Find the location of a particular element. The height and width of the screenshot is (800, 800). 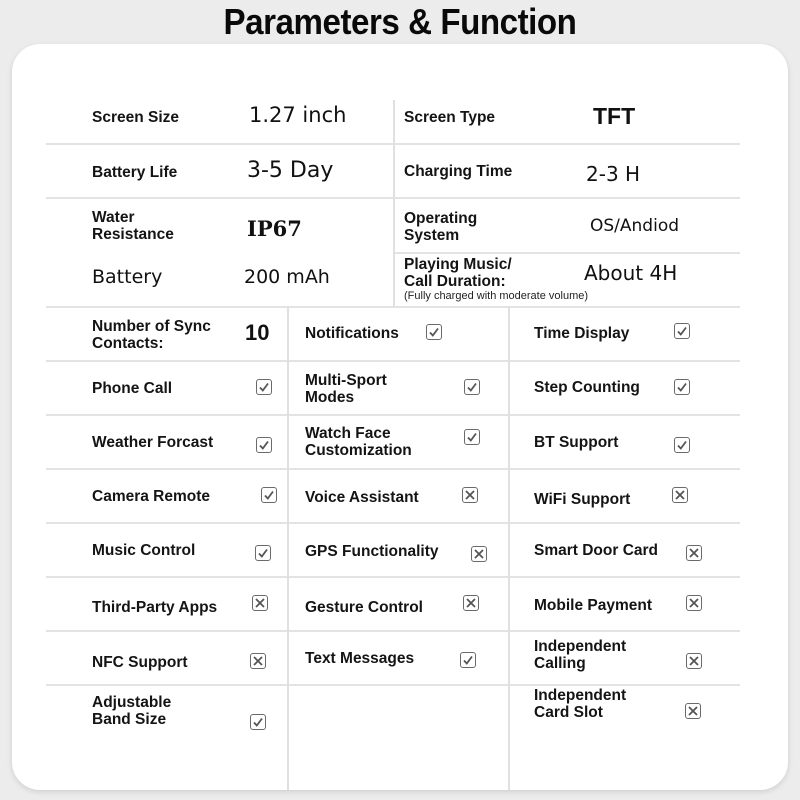

feature-label: Step Counting is located at coordinates (587, 387).